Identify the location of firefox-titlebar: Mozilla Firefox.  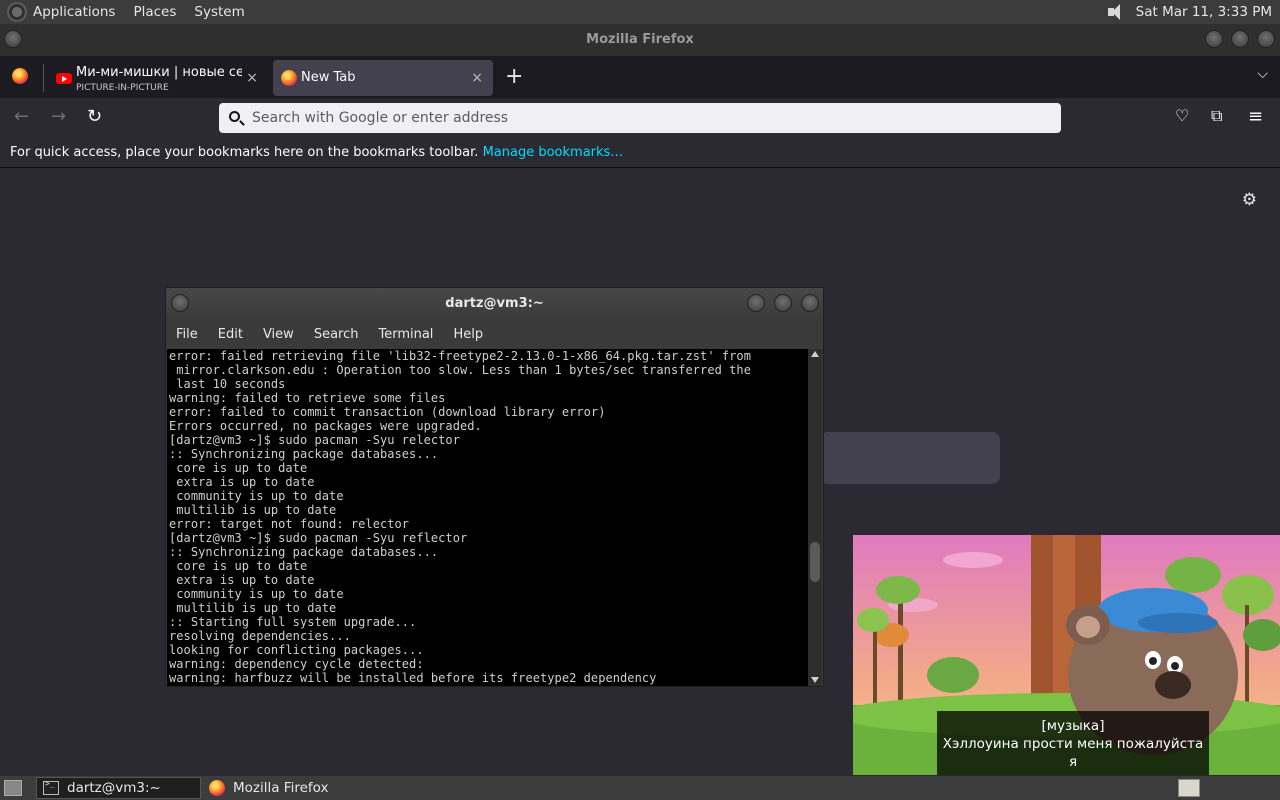
(640, 40).